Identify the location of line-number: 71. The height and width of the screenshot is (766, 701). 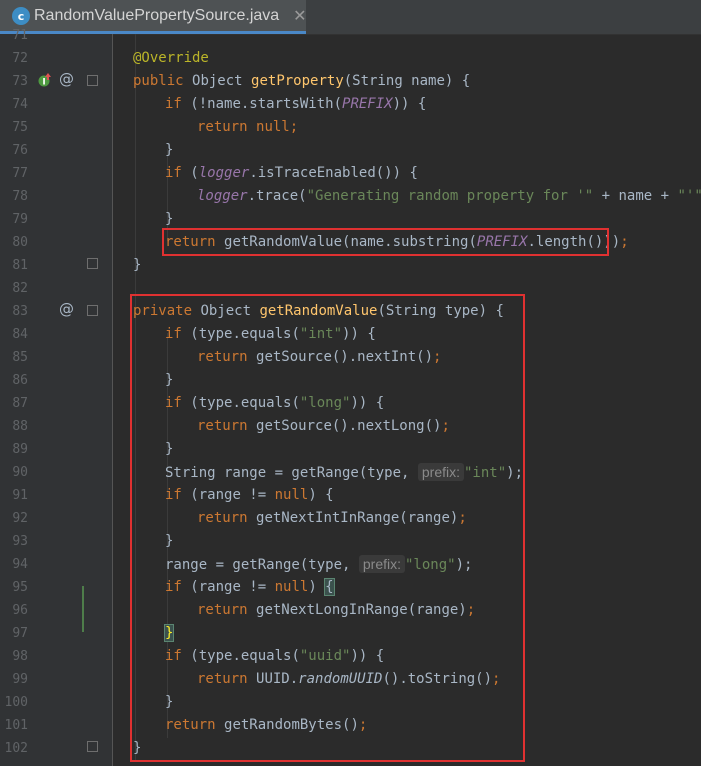
(20, 35).